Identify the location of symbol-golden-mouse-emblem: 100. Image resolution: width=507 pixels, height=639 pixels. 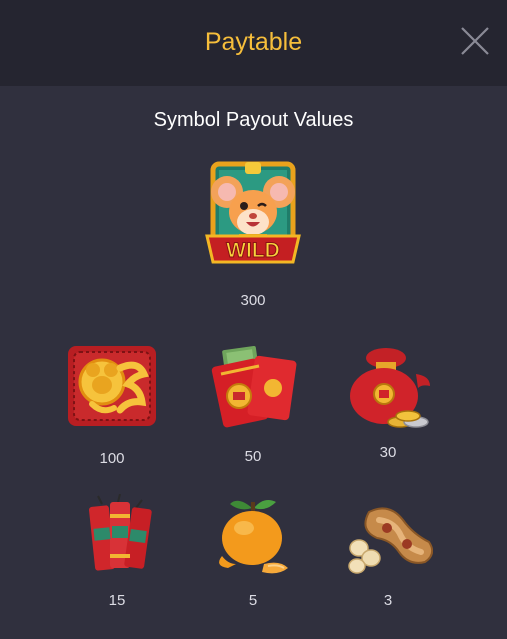
(112, 405).